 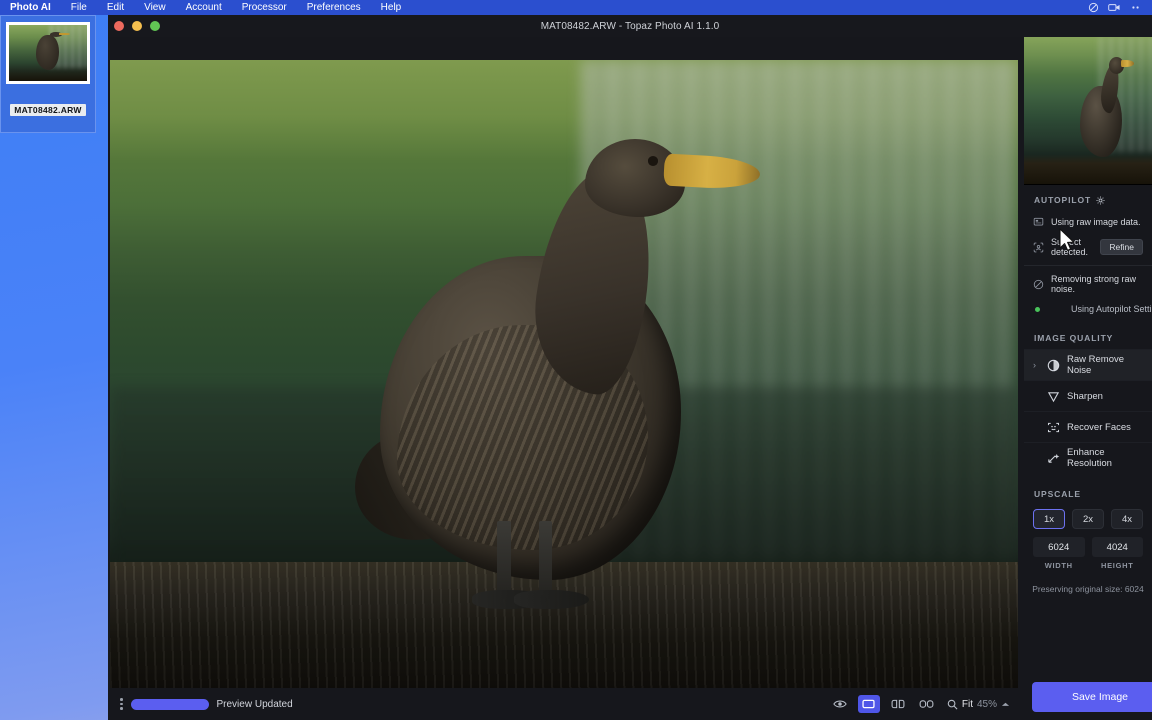 I want to click on upscale-options: 1x 2x 4x, so click(x=1088, y=517).